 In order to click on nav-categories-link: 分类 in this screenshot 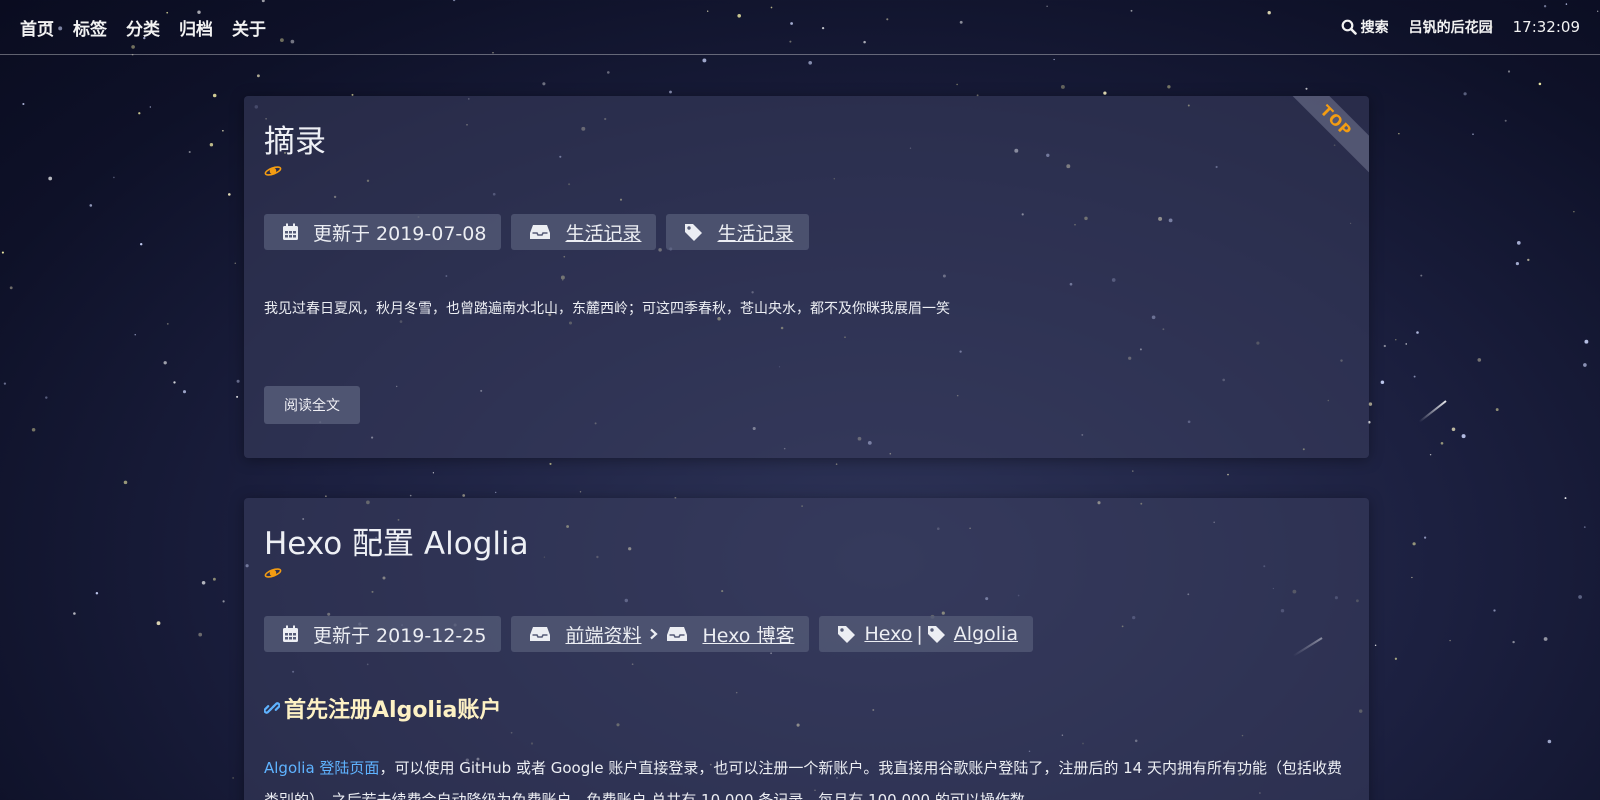, I will do `click(143, 27)`.